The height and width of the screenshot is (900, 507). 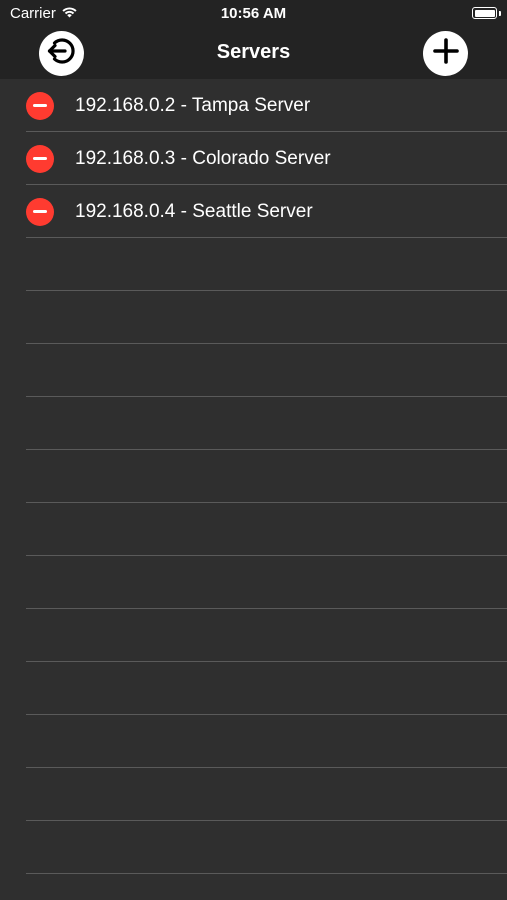 What do you see at coordinates (203, 158) in the screenshot?
I see `server-label: 192.168.0.3 - Colorado Server` at bounding box center [203, 158].